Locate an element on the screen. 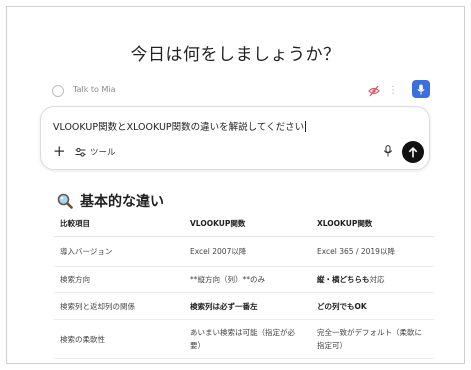 This screenshot has width=471, height=370. bold-text: 縦・横どちらも is located at coordinates (343, 279).